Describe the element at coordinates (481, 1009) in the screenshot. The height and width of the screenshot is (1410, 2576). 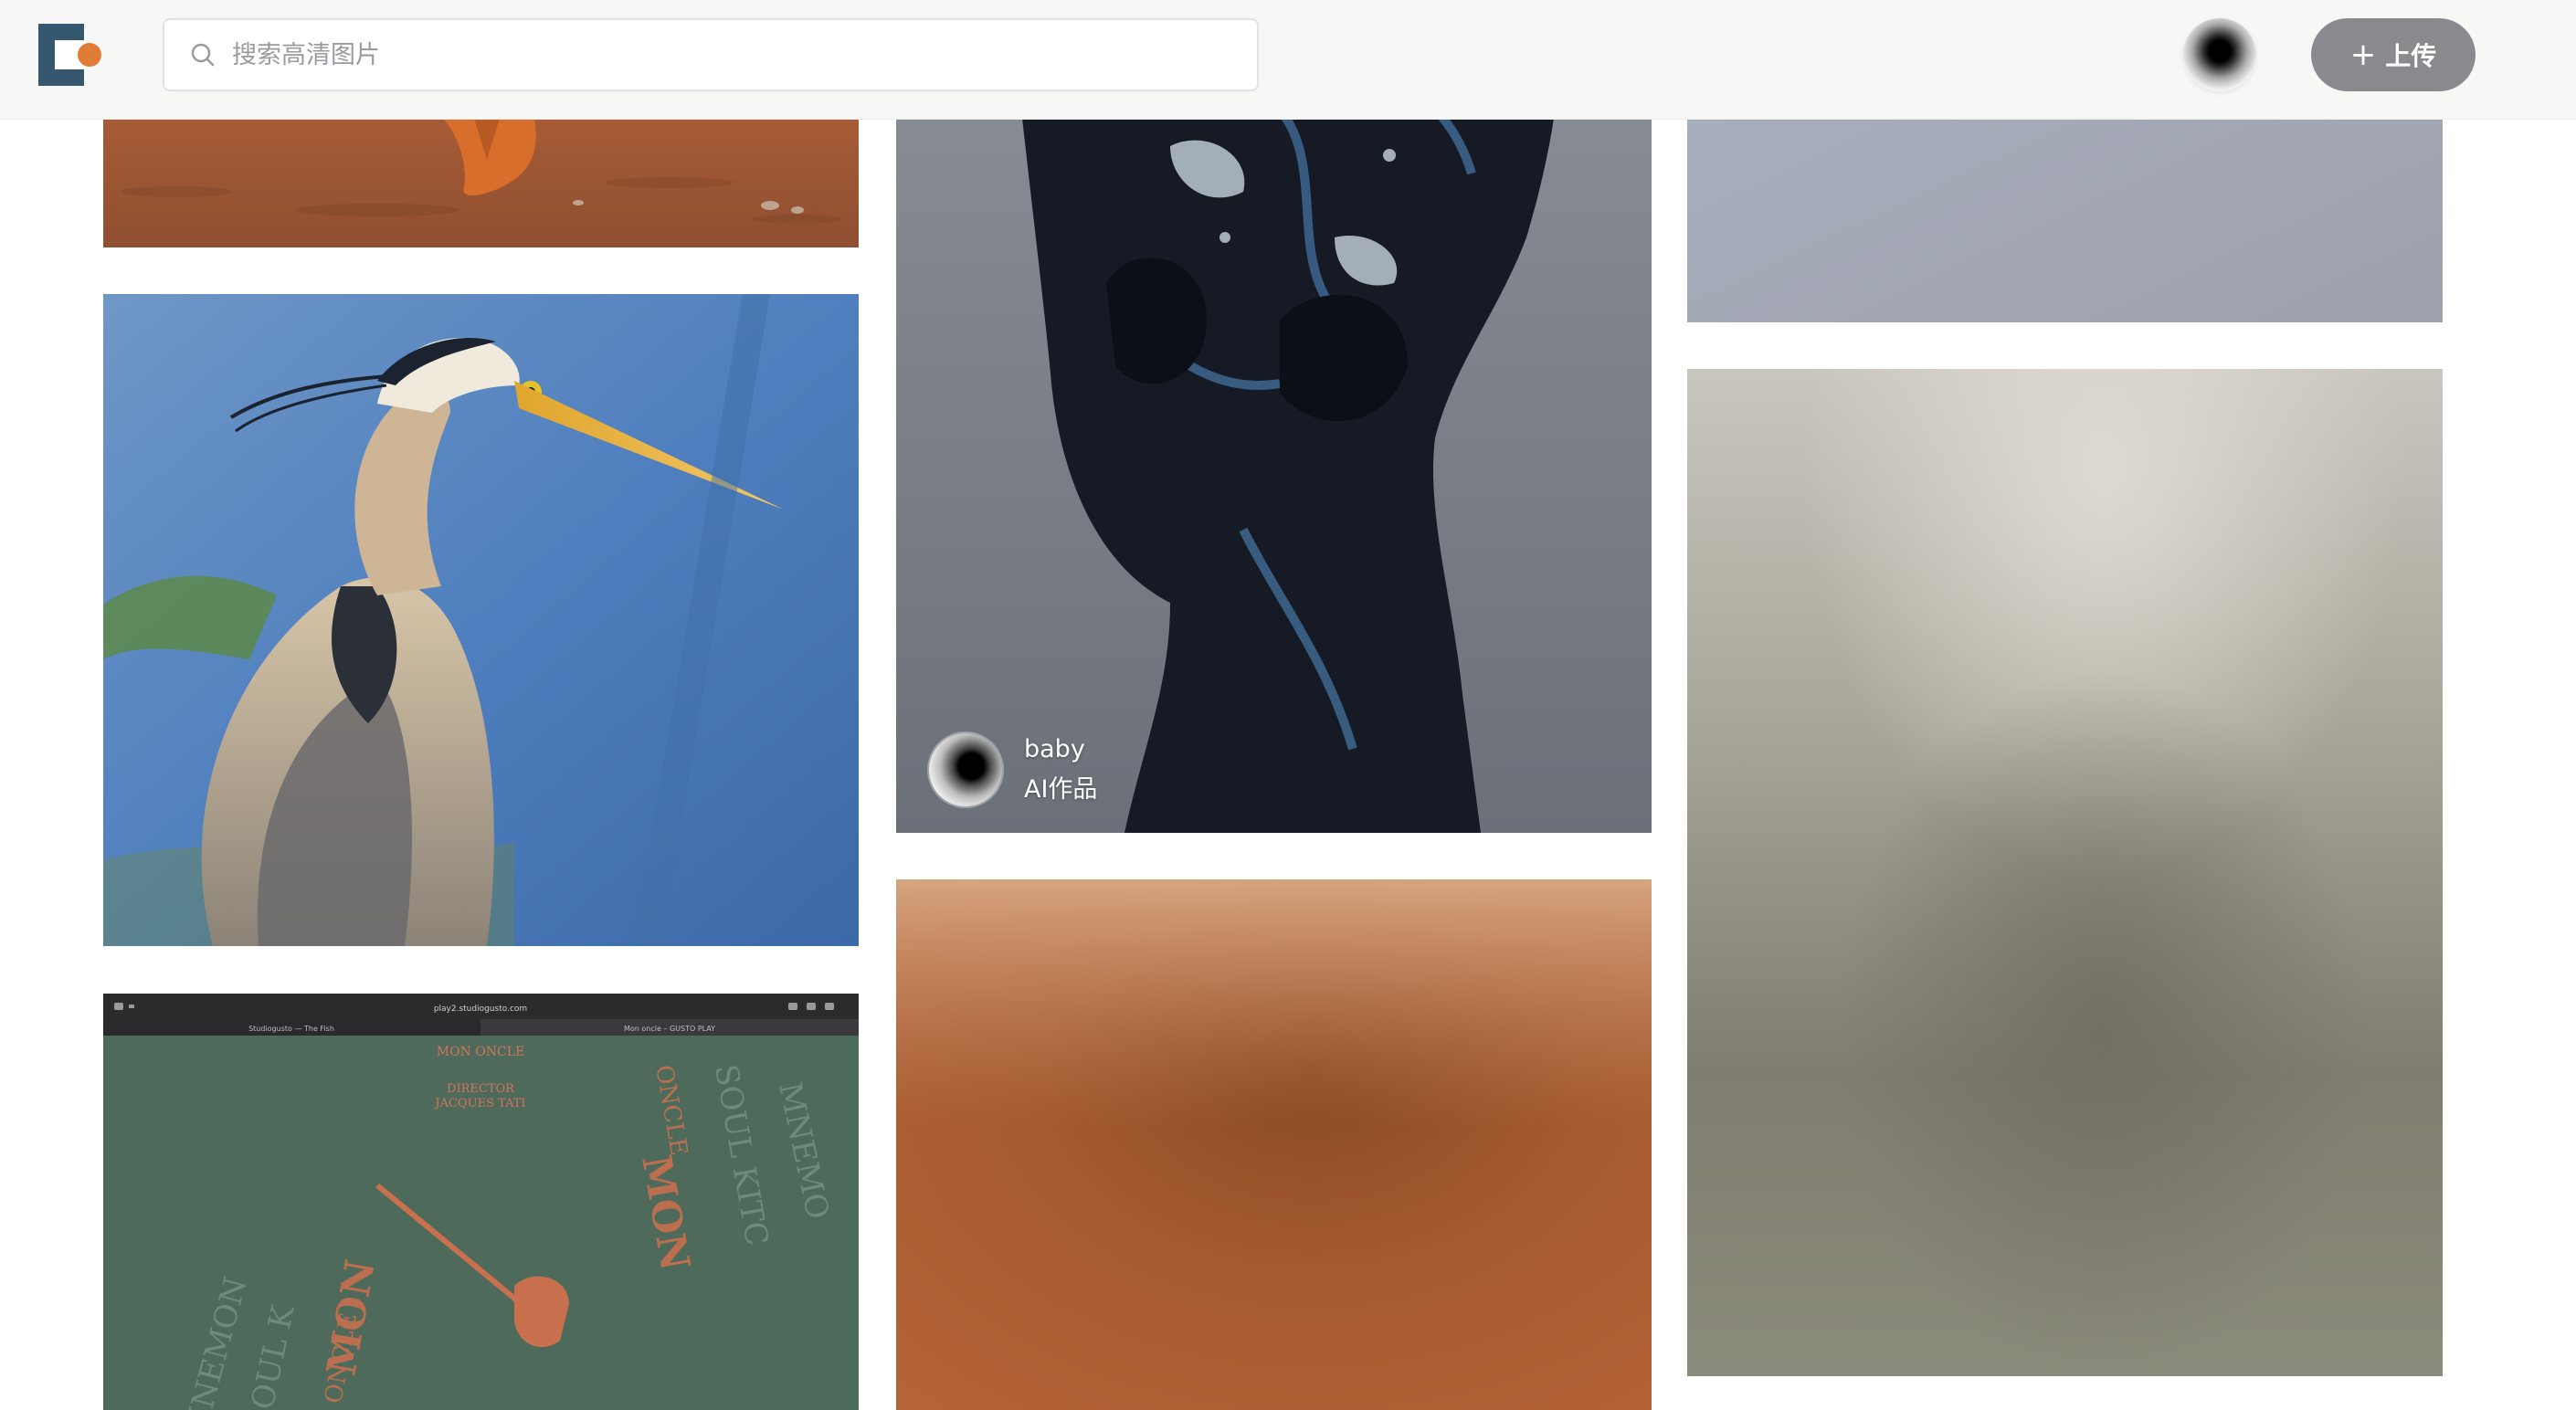
I see `browser-url: play2.studiogusto.com` at that location.